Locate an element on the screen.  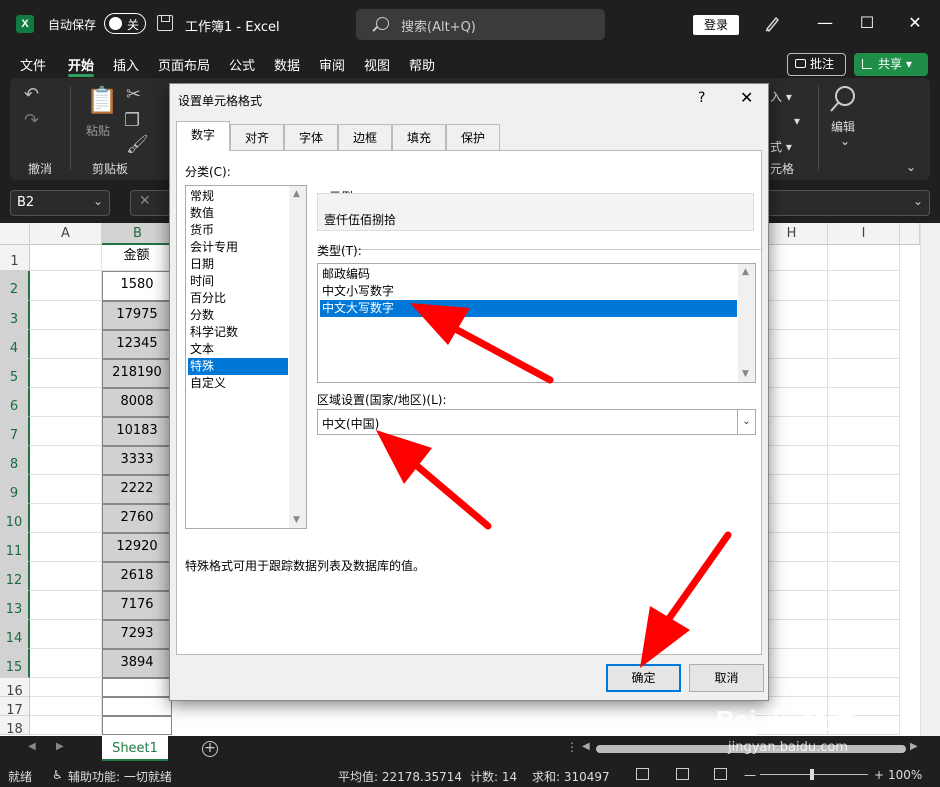
scroll-down-icon: ▼ is located at coordinates (296, 520).